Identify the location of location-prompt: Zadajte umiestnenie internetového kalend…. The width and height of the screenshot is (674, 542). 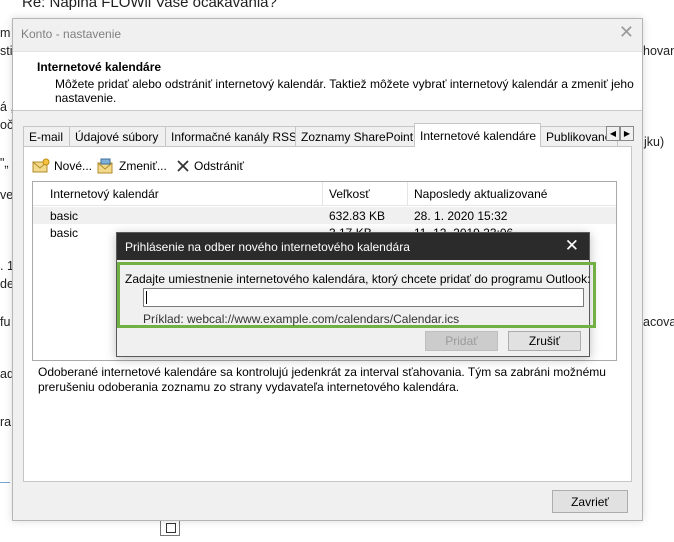
(358, 279).